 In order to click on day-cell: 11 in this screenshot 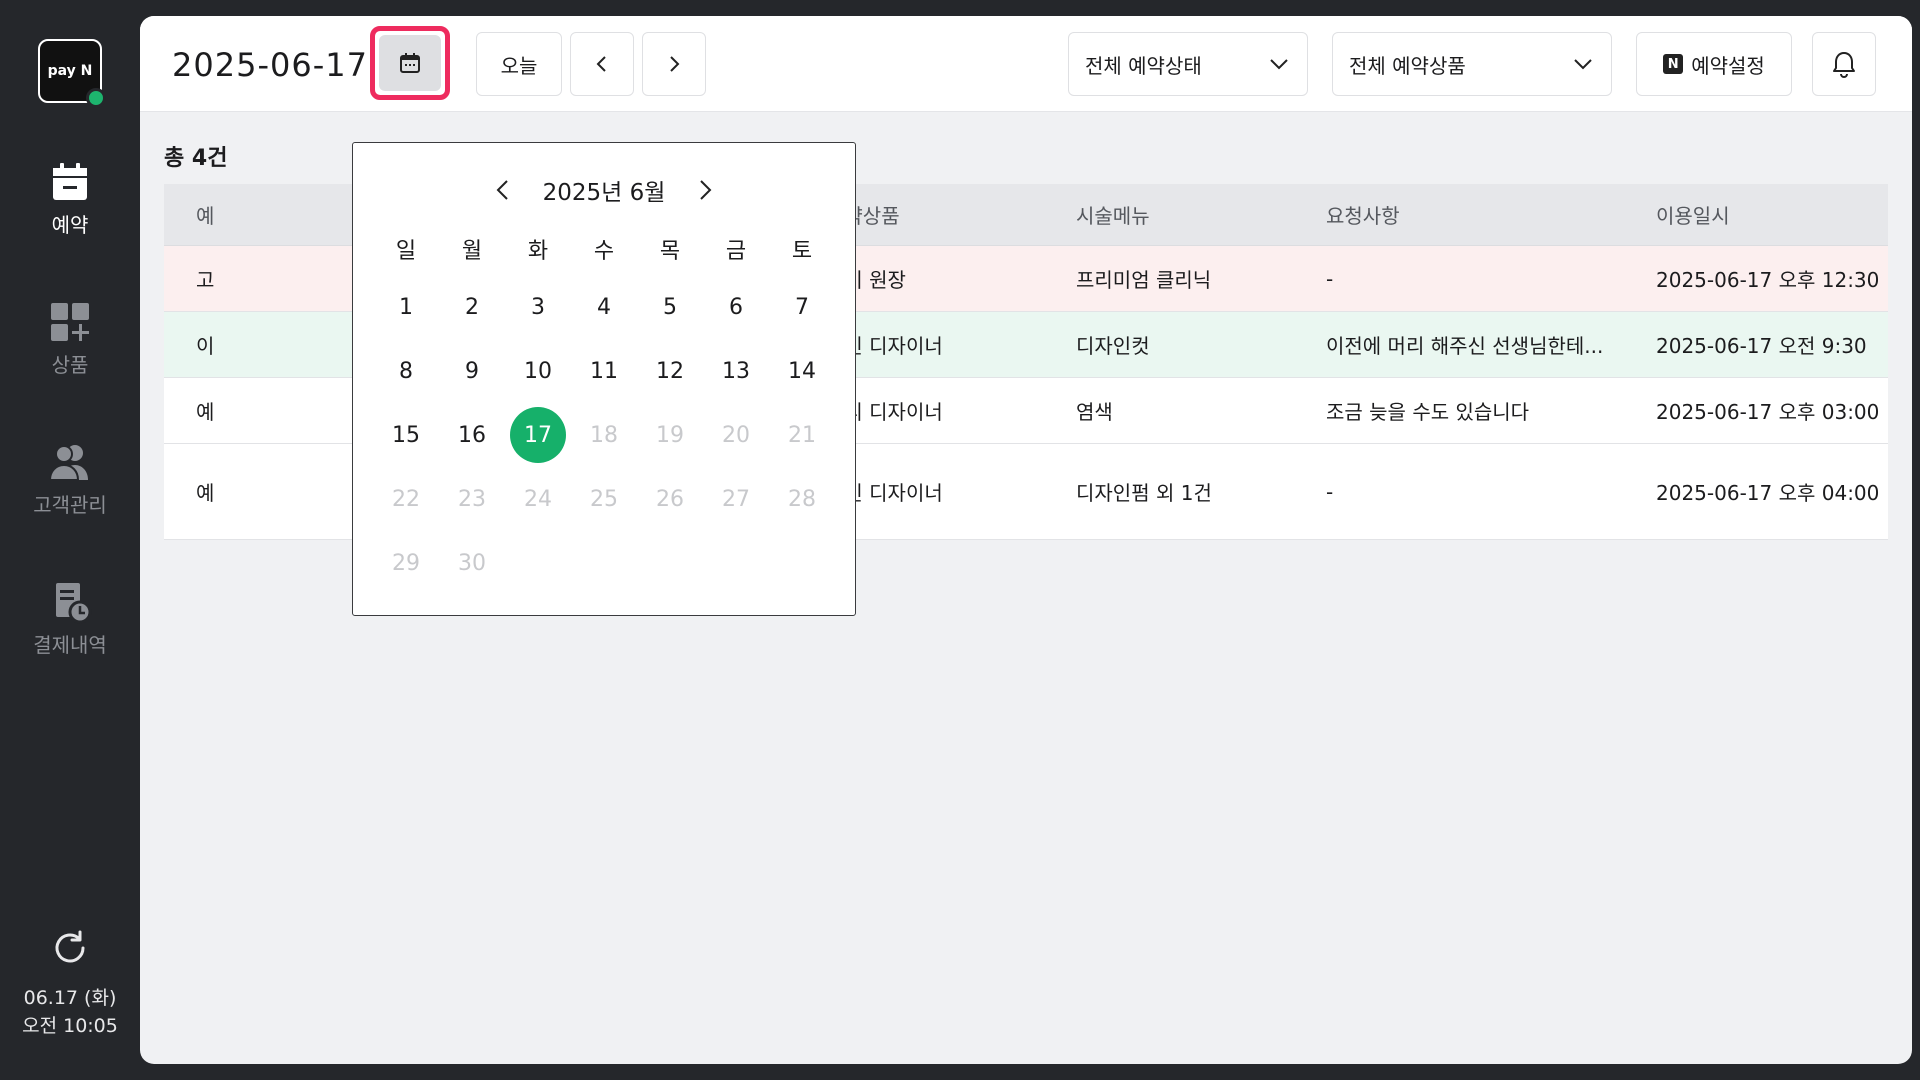, I will do `click(604, 371)`.